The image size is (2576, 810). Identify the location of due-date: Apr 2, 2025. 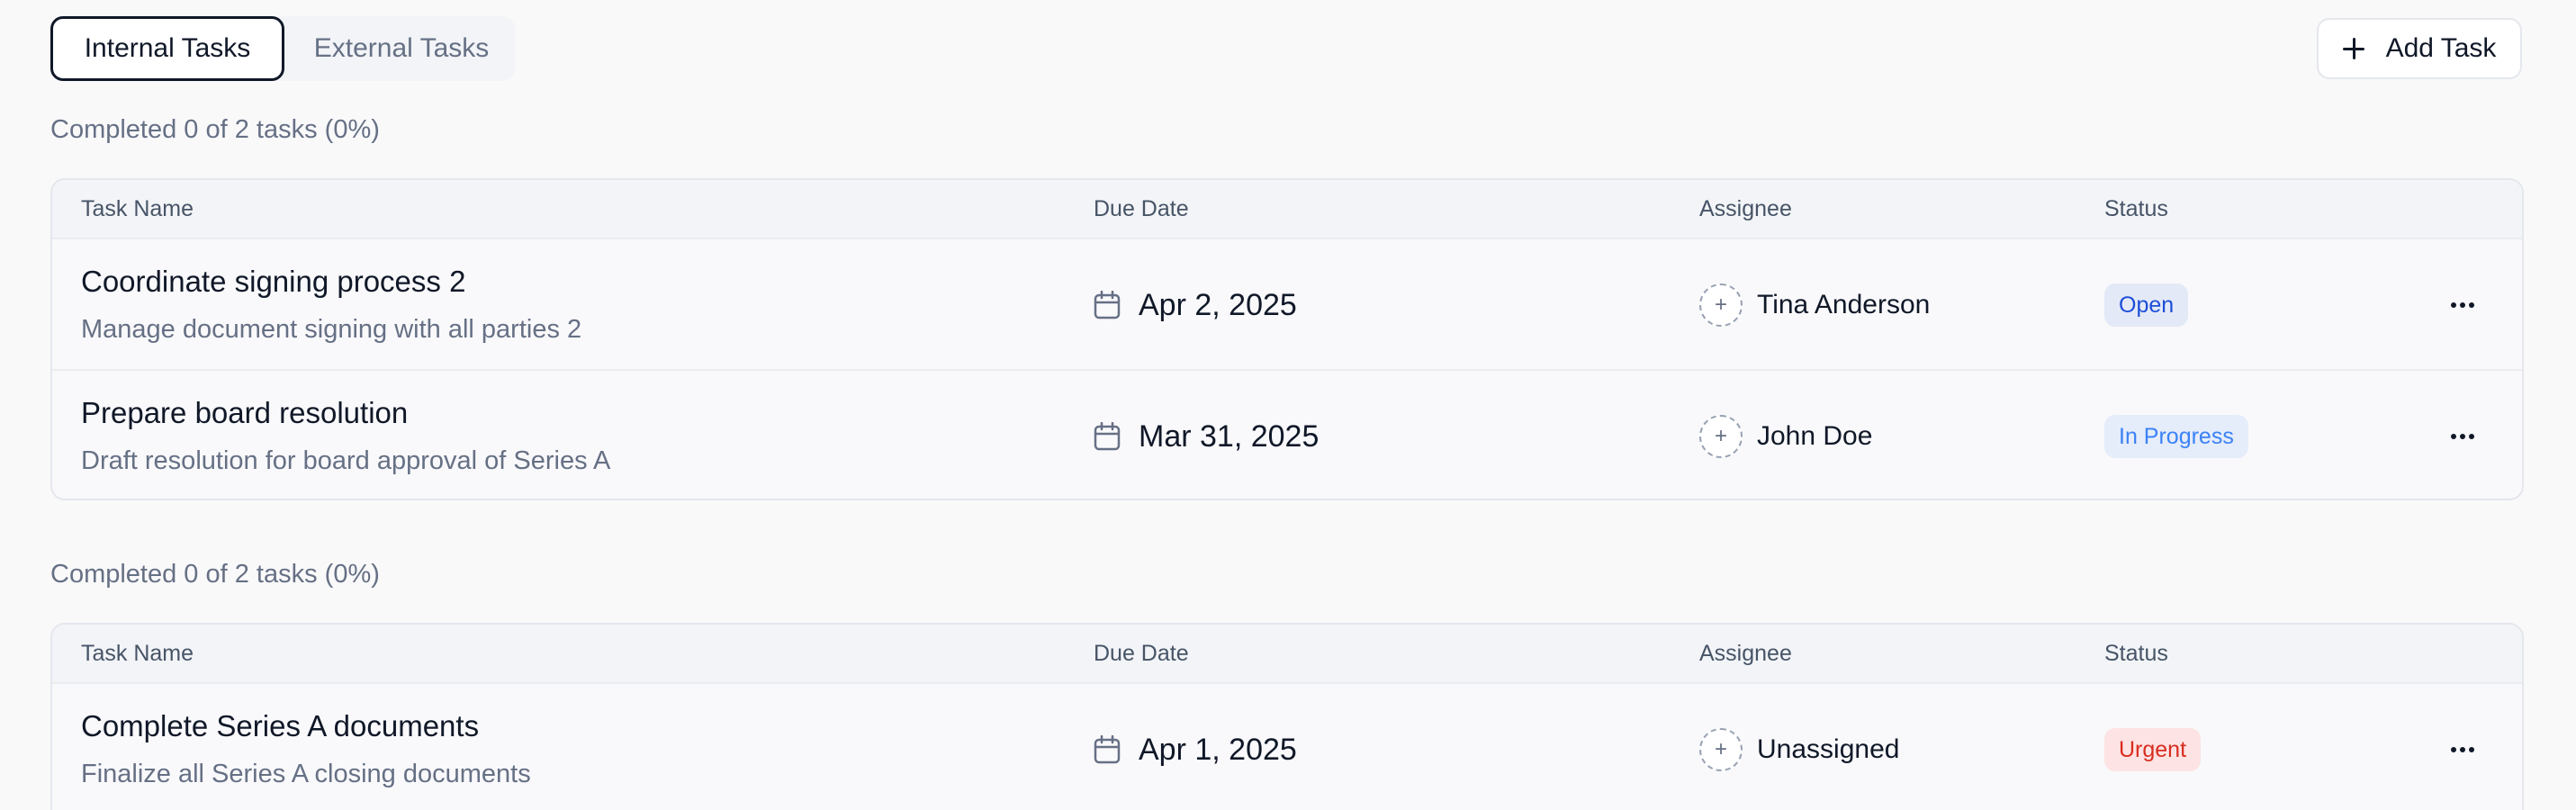
(1195, 305).